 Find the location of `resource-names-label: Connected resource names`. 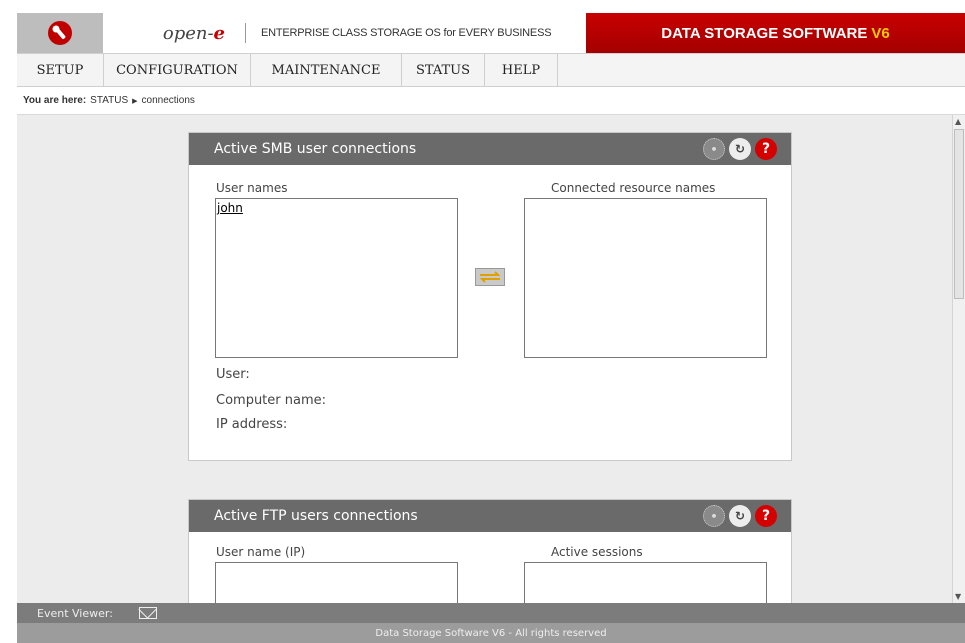

resource-names-label: Connected resource names is located at coordinates (633, 188).